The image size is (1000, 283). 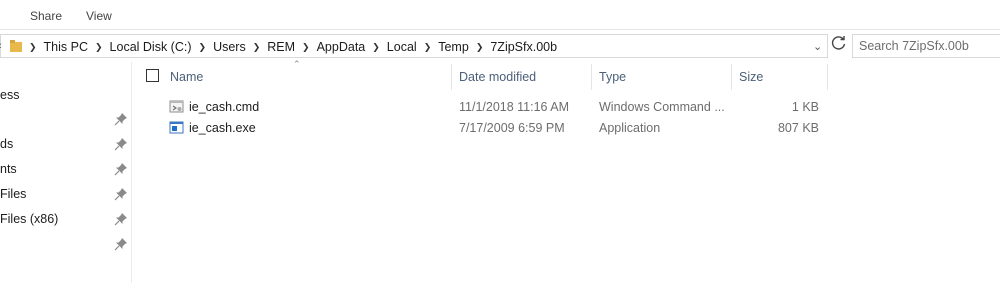 I want to click on select-all-checkbox, so click(x=152, y=75).